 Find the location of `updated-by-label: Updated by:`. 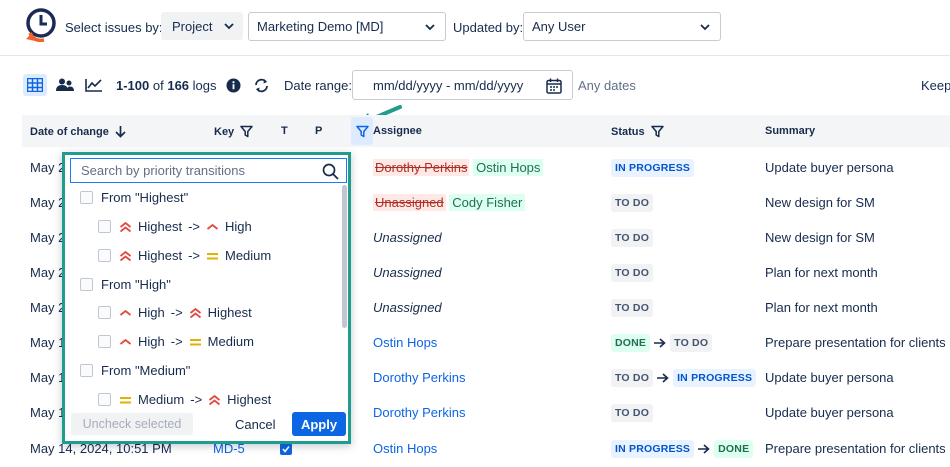

updated-by-label: Updated by: is located at coordinates (488, 27).